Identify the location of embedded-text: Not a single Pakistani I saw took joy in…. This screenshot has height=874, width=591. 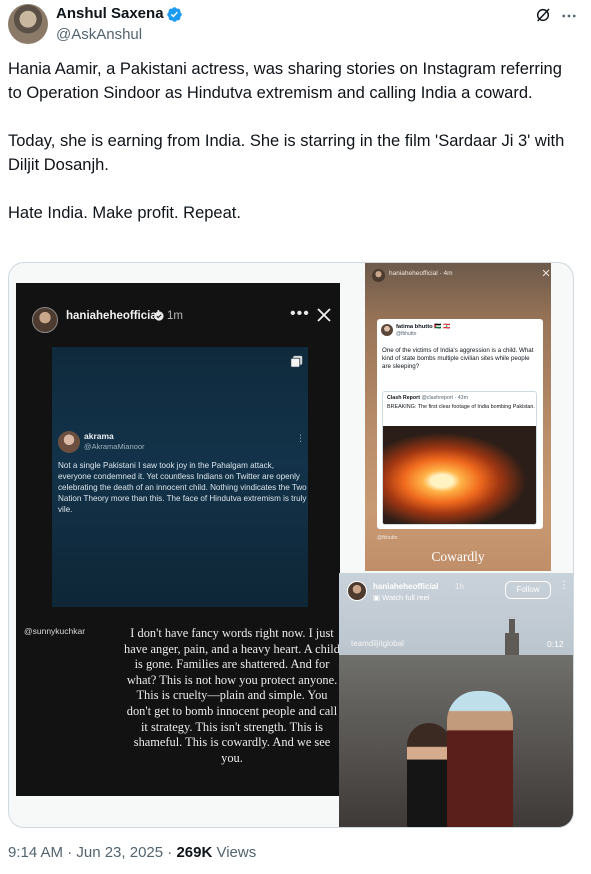
(182, 487).